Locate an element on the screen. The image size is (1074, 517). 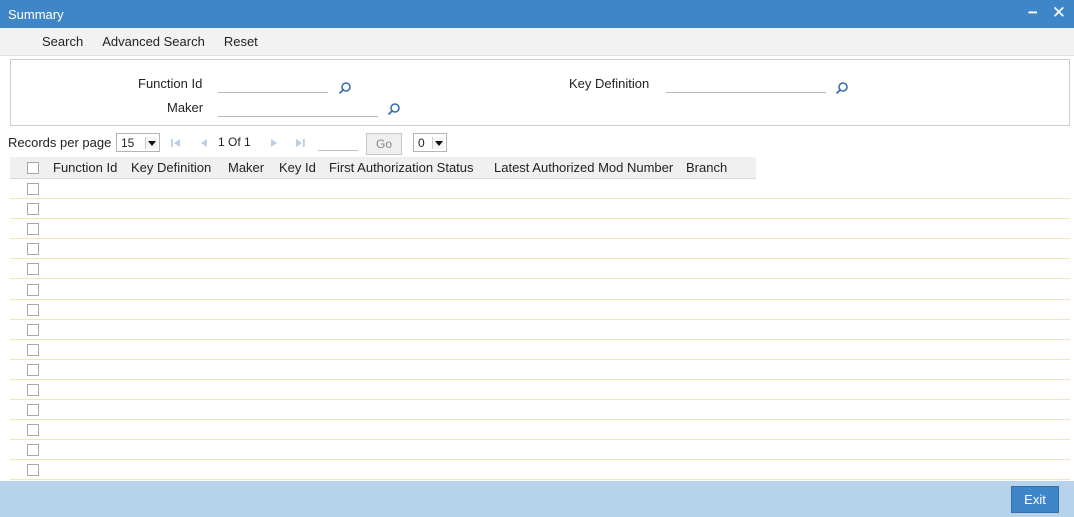
close-icon: ✕ is located at coordinates (1059, 13).